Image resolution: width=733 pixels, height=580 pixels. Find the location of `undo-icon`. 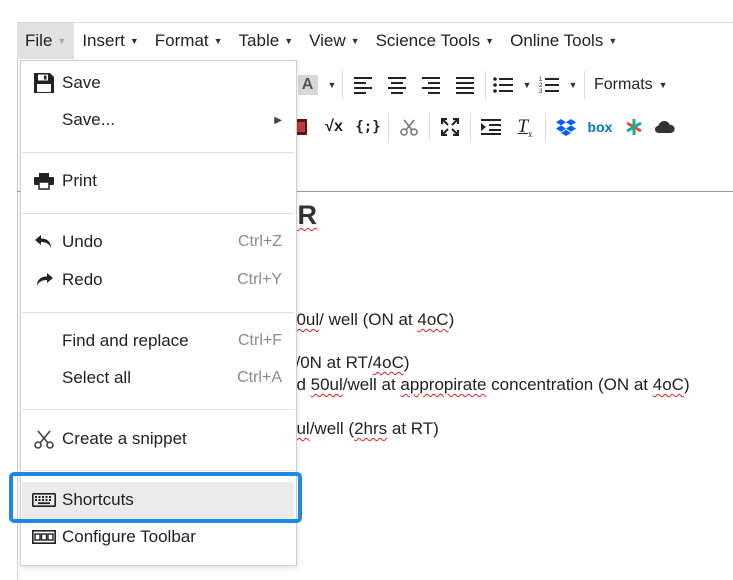

undo-icon is located at coordinates (44, 242).